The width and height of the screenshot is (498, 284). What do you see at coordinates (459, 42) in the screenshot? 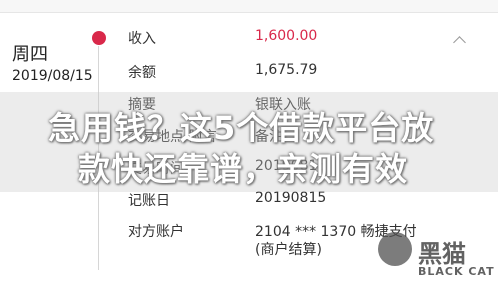
I see `chevron-up-icon` at bounding box center [459, 42].